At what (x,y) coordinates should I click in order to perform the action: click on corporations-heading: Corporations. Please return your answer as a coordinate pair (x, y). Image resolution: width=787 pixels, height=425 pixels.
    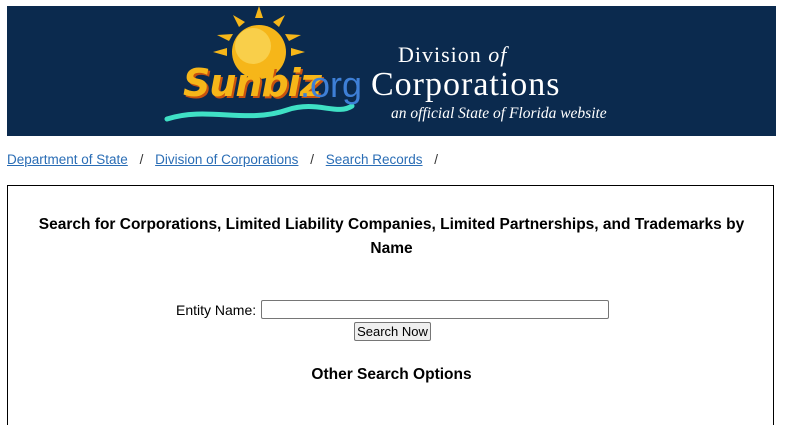
    Looking at the image, I should click on (466, 84).